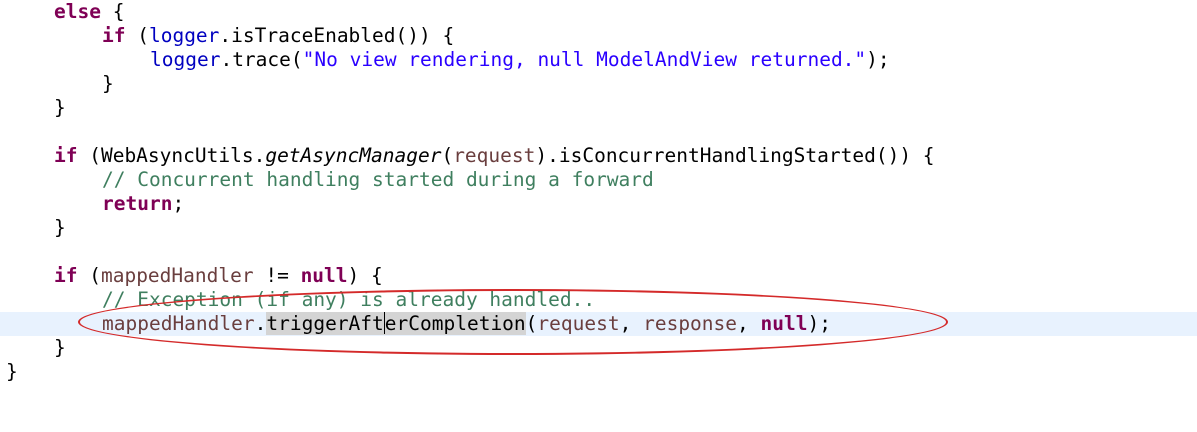 The height and width of the screenshot is (432, 1197). Describe the element at coordinates (690, 323) in the screenshot. I see `variable-response: response` at that location.